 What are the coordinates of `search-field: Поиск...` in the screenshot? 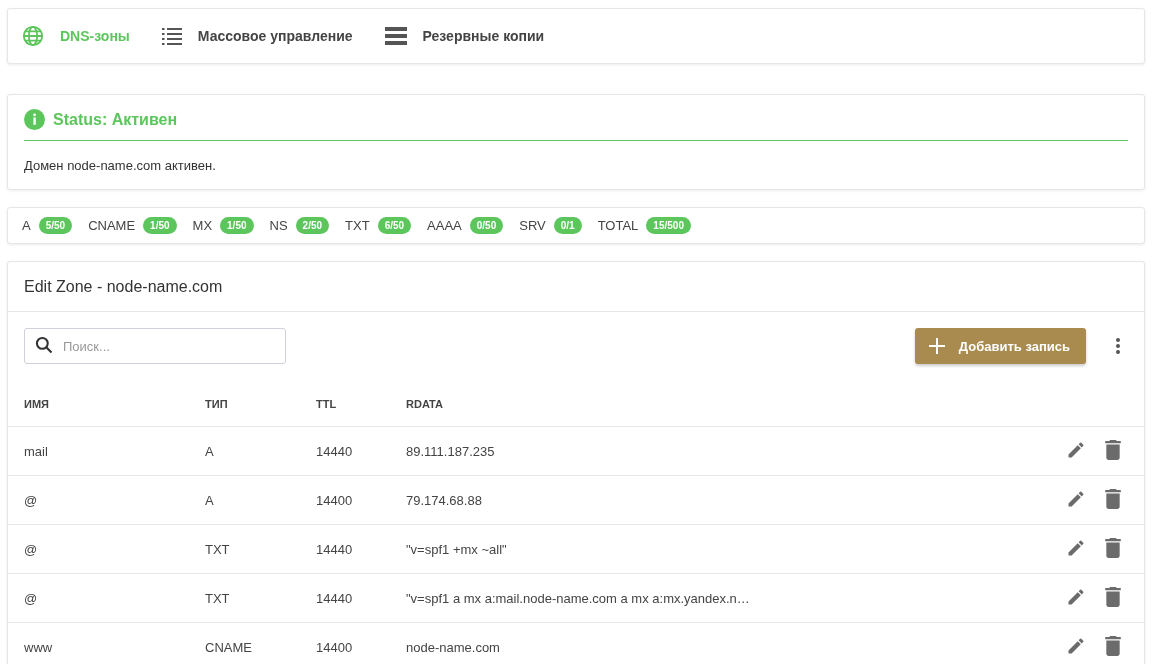 It's located at (155, 346).